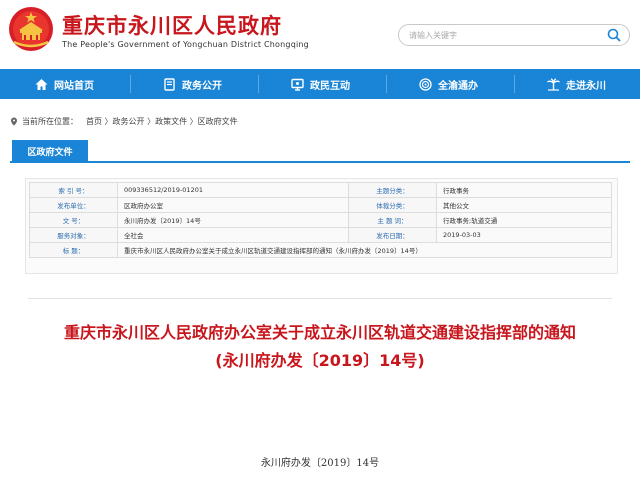 Image resolution: width=640 pixels, height=483 pixels. I want to click on nav-item-home: 网站首页, so click(64, 84).